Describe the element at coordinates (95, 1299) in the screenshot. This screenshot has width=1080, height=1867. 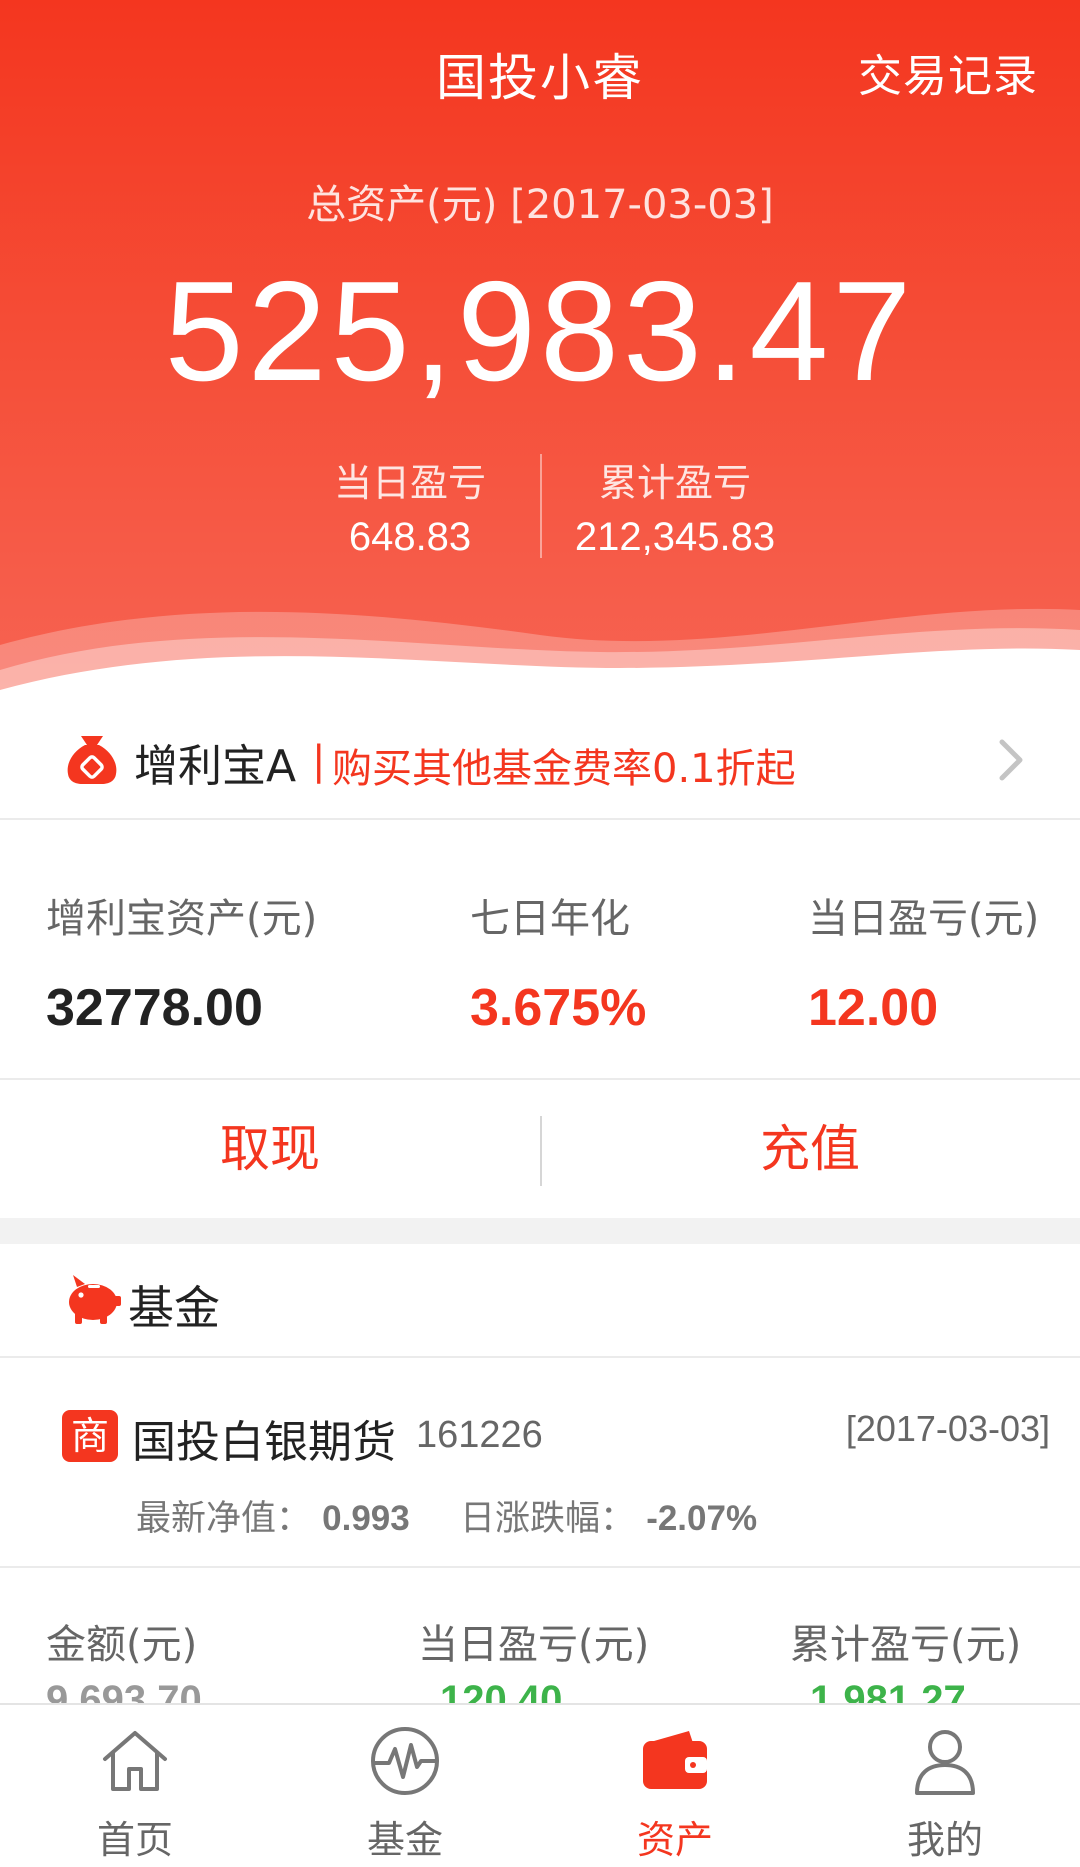
I see `piggy-bank-icon` at that location.